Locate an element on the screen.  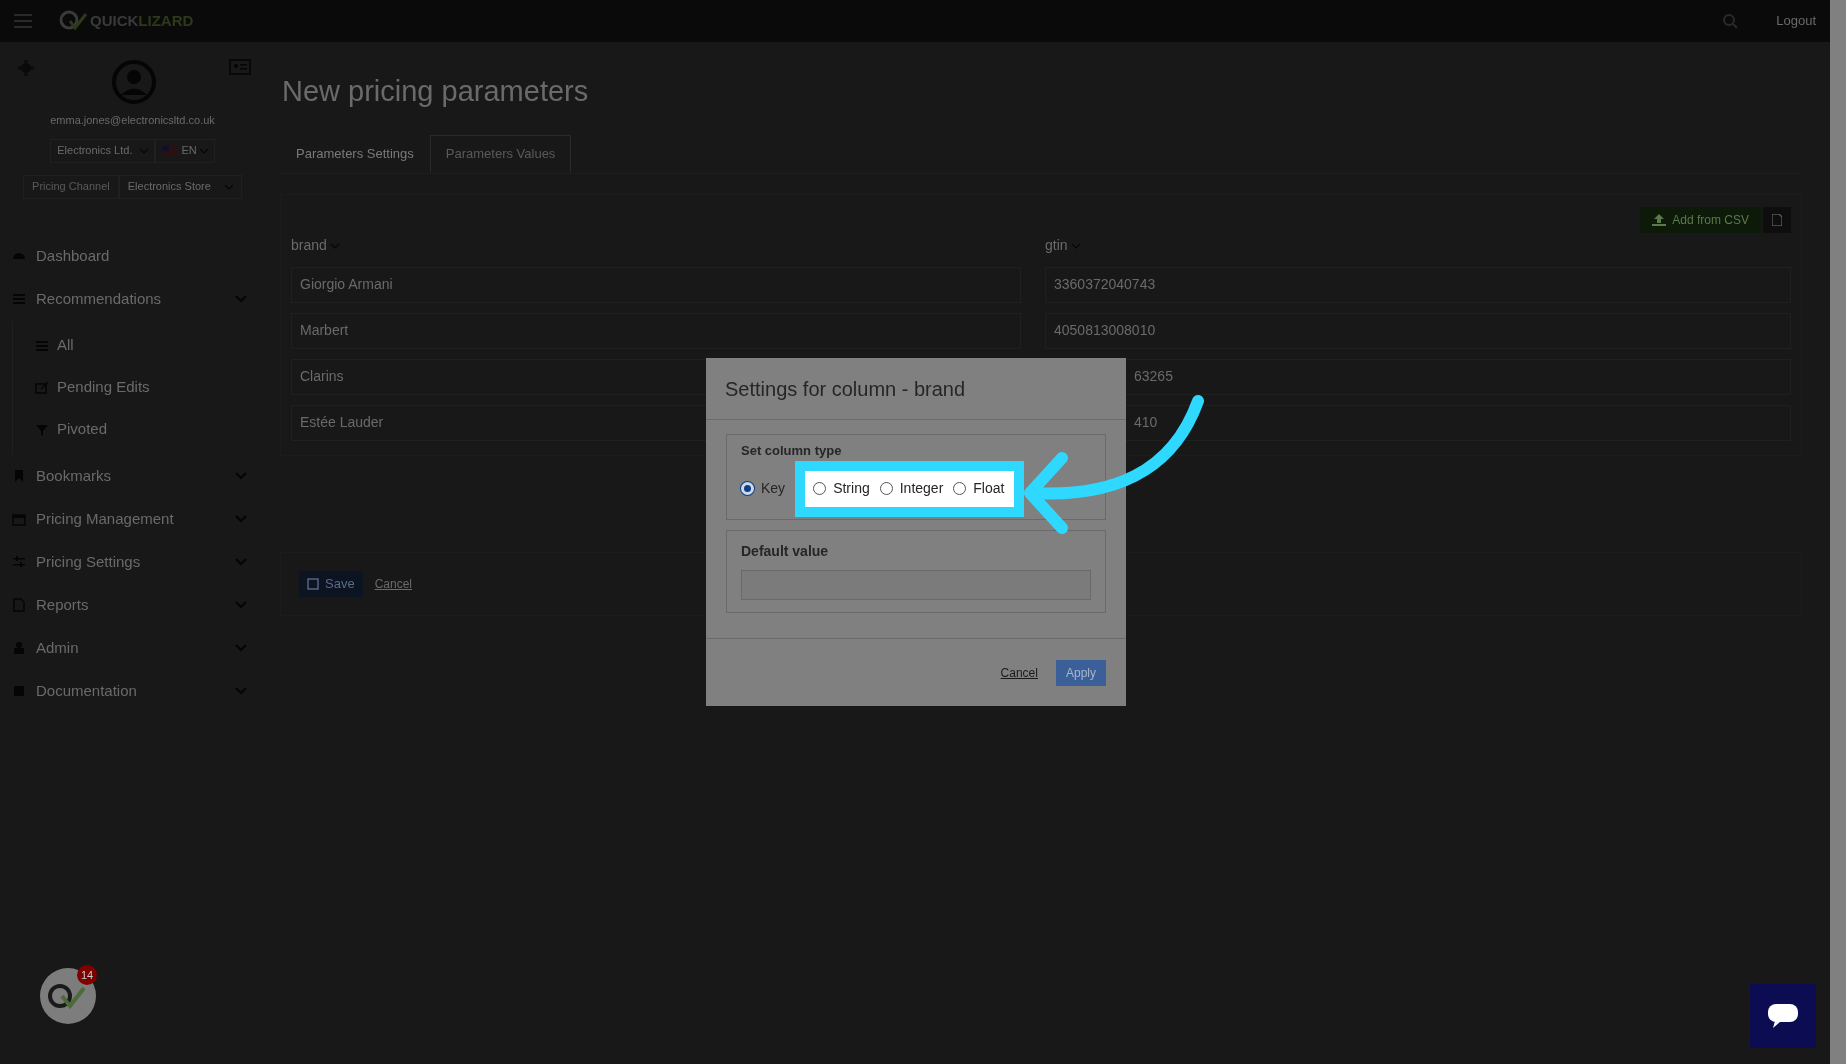
scrollbar is located at coordinates (1838, 532).